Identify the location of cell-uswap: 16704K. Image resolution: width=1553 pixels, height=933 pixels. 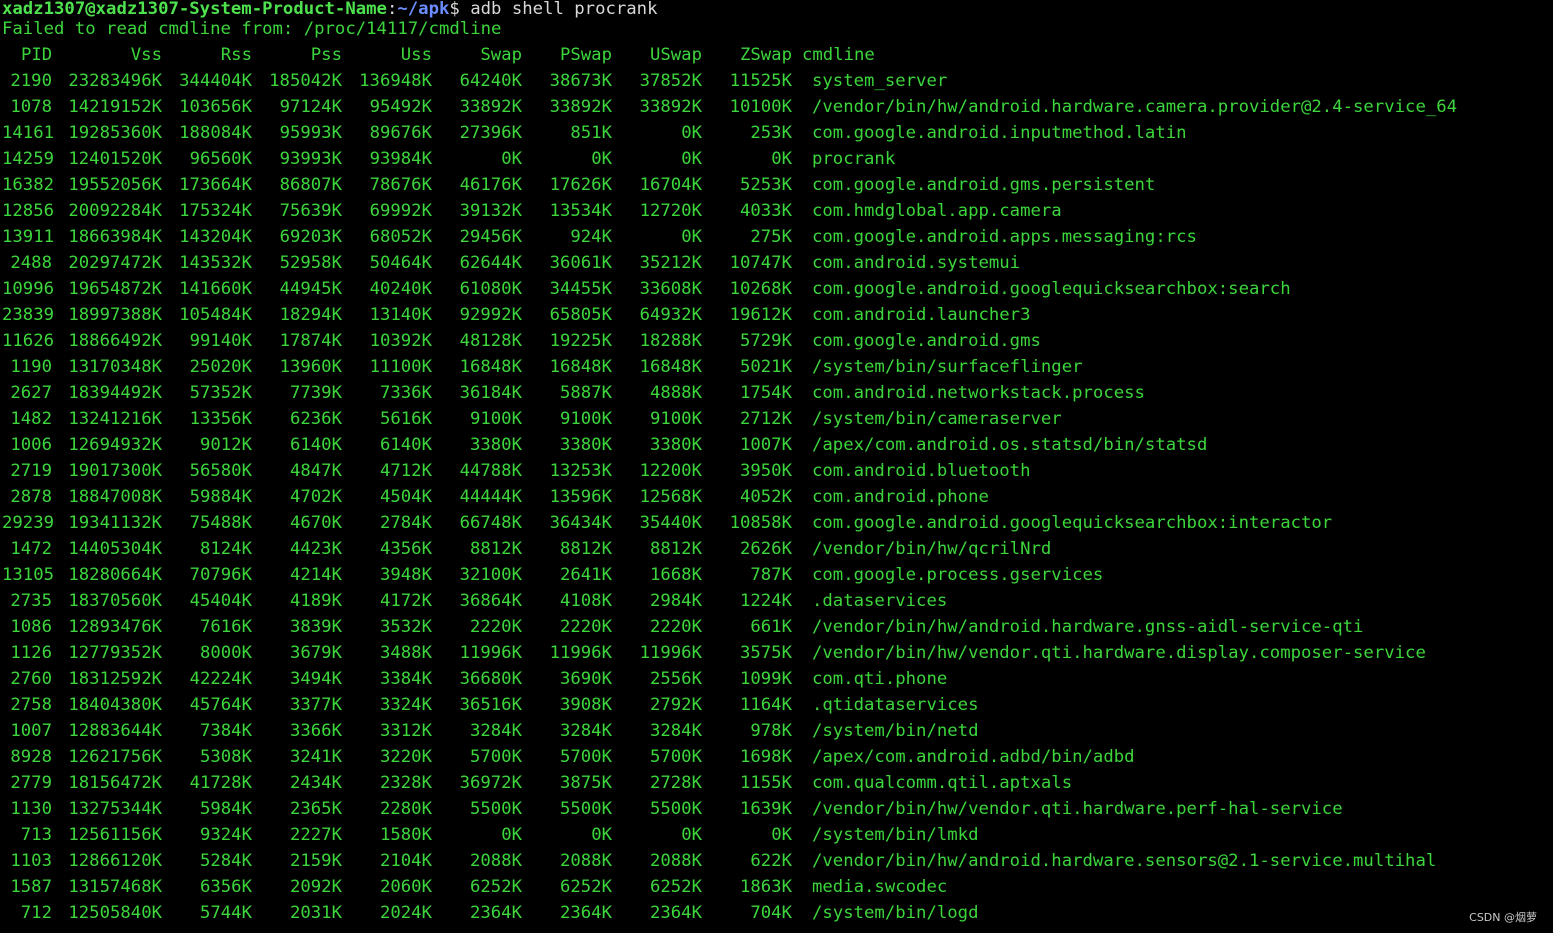
(670, 185).